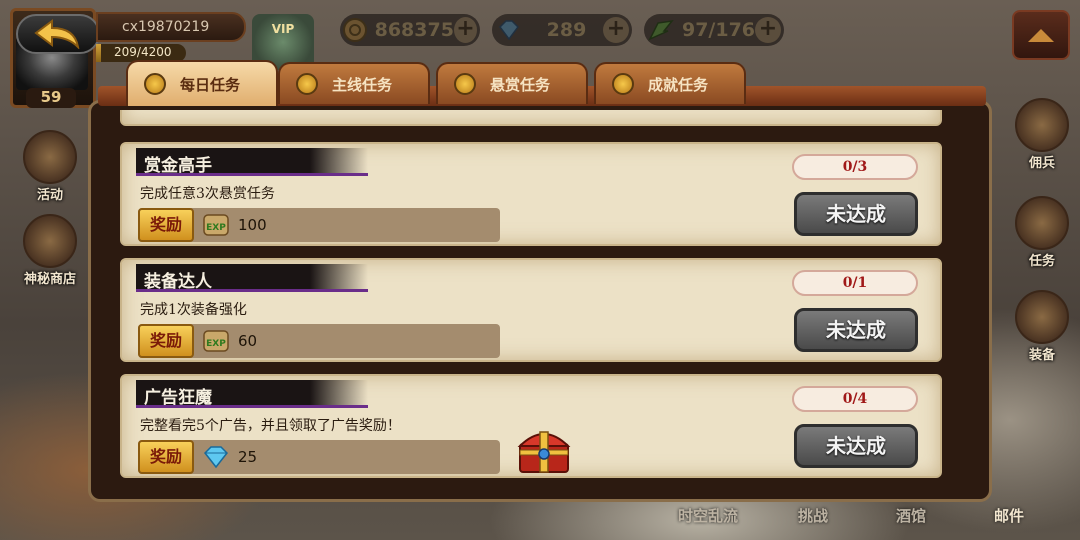 The image size is (1080, 540). Describe the element at coordinates (1041, 261) in the screenshot. I see `side-item-label: 任务` at that location.